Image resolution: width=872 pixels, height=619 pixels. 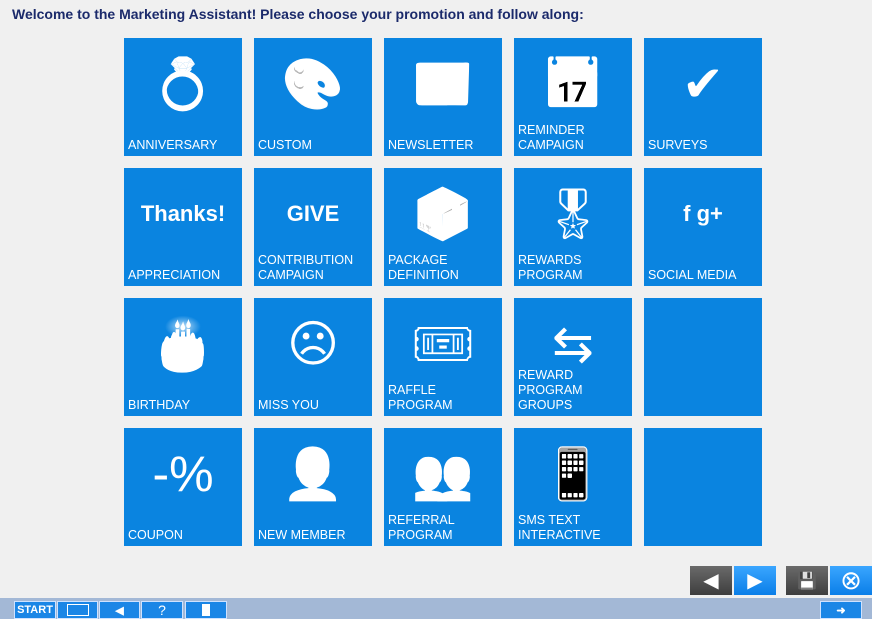 I want to click on arrow-right-icon: ▶, so click(x=755, y=581).